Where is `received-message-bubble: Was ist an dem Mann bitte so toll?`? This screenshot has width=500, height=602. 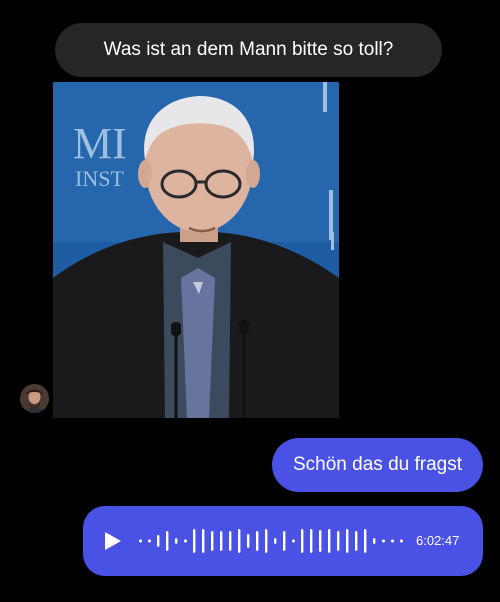 received-message-bubble: Was ist an dem Mann bitte so toll? is located at coordinates (248, 50).